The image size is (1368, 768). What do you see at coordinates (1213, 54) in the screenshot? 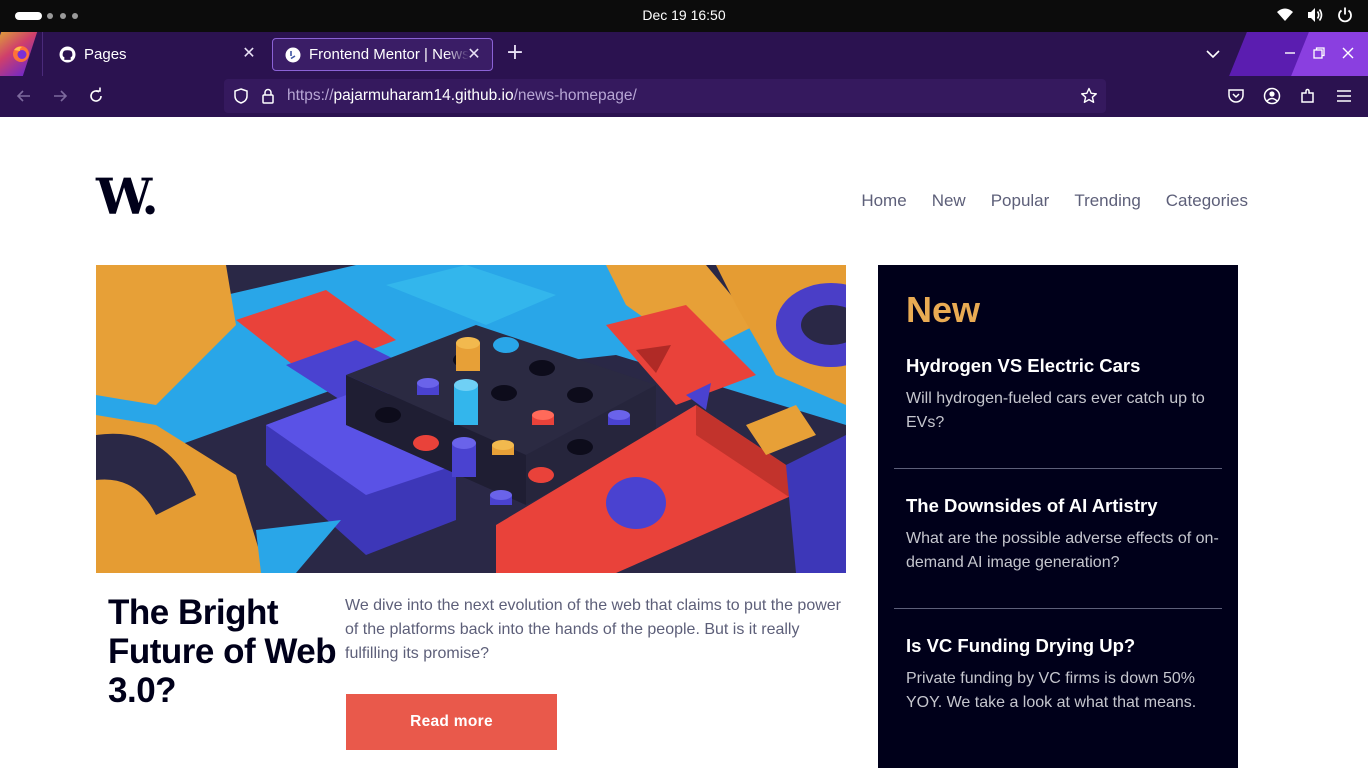
I see `list-all-tabs-icon` at bounding box center [1213, 54].